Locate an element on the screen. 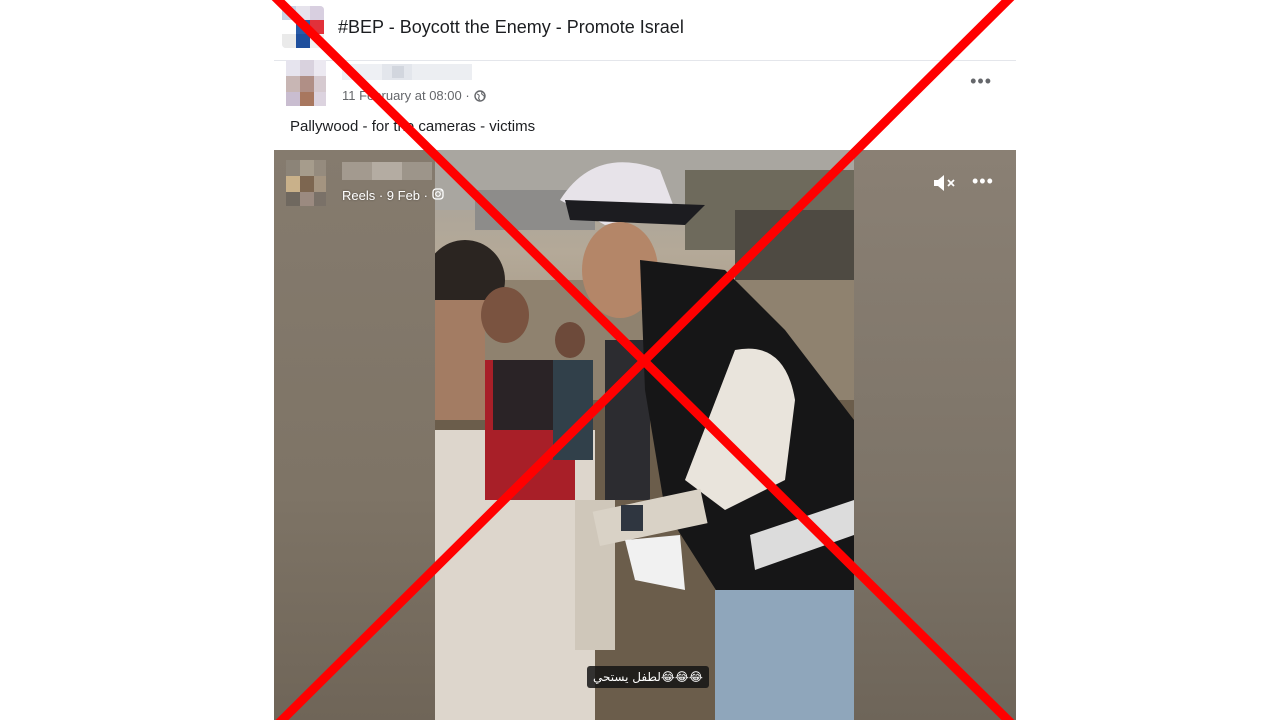 The image size is (1280, 720). author-avatar-blurred is located at coordinates (306, 83).